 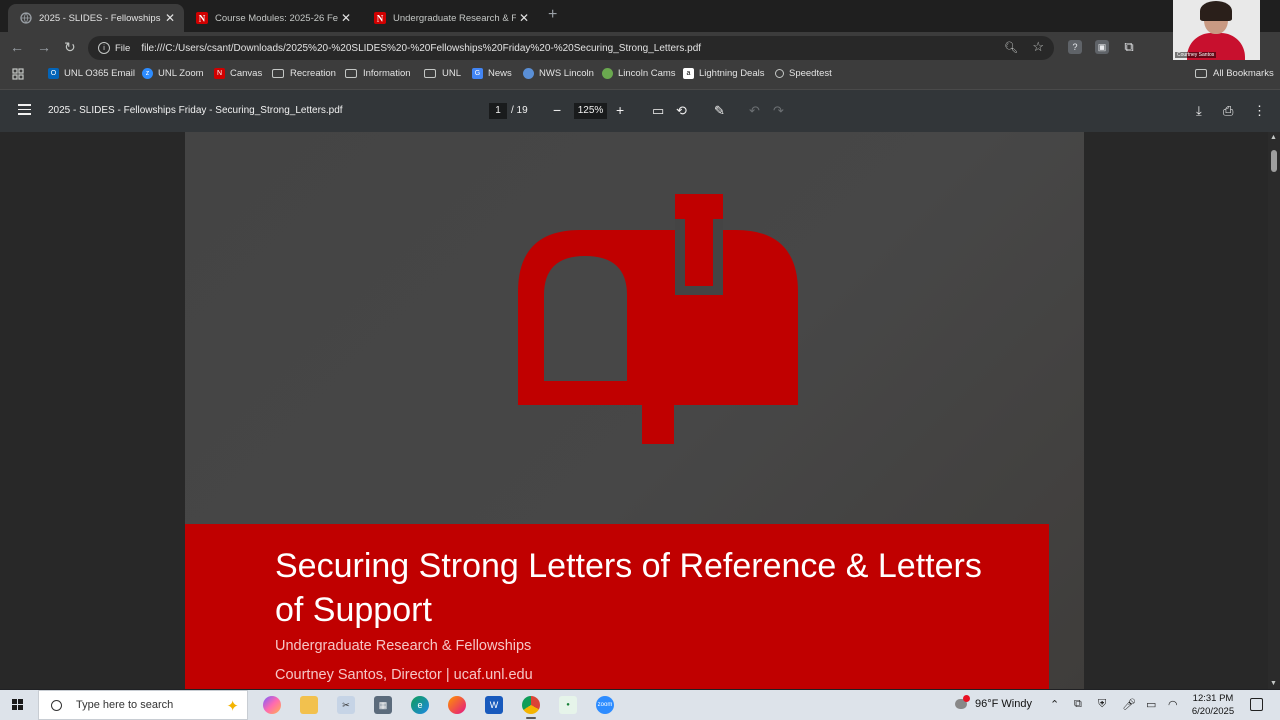 What do you see at coordinates (56, 705) in the screenshot?
I see `search-icon` at bounding box center [56, 705].